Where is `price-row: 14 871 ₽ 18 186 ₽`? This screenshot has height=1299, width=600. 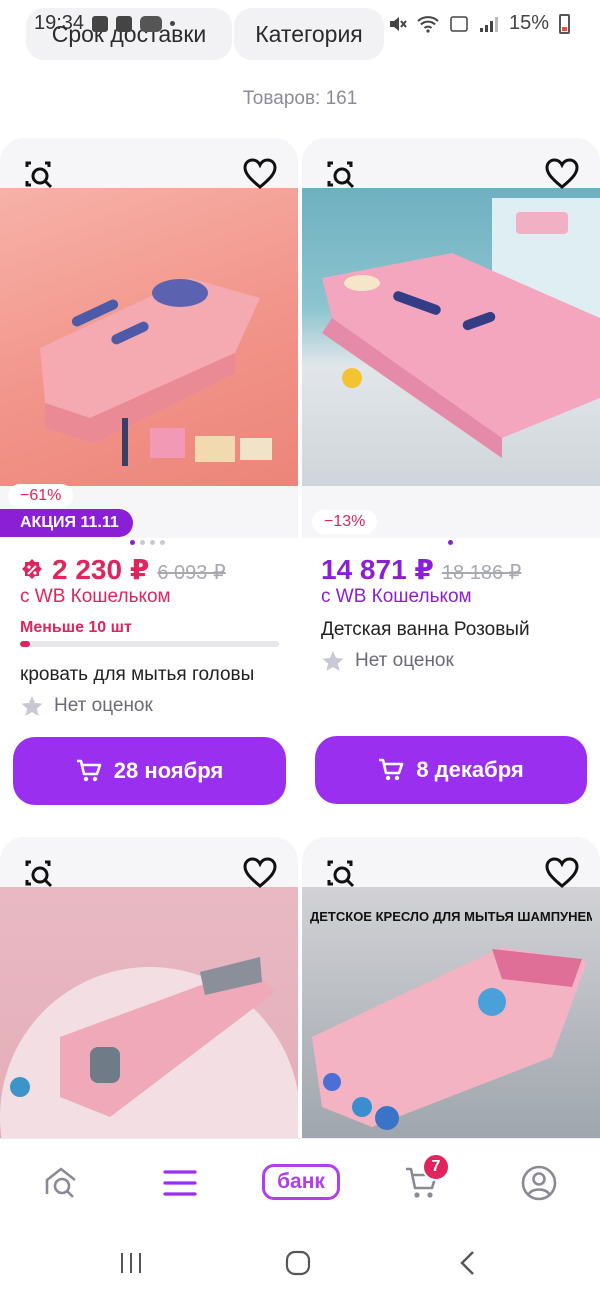 price-row: 14 871 ₽ 18 186 ₽ is located at coordinates (421, 569).